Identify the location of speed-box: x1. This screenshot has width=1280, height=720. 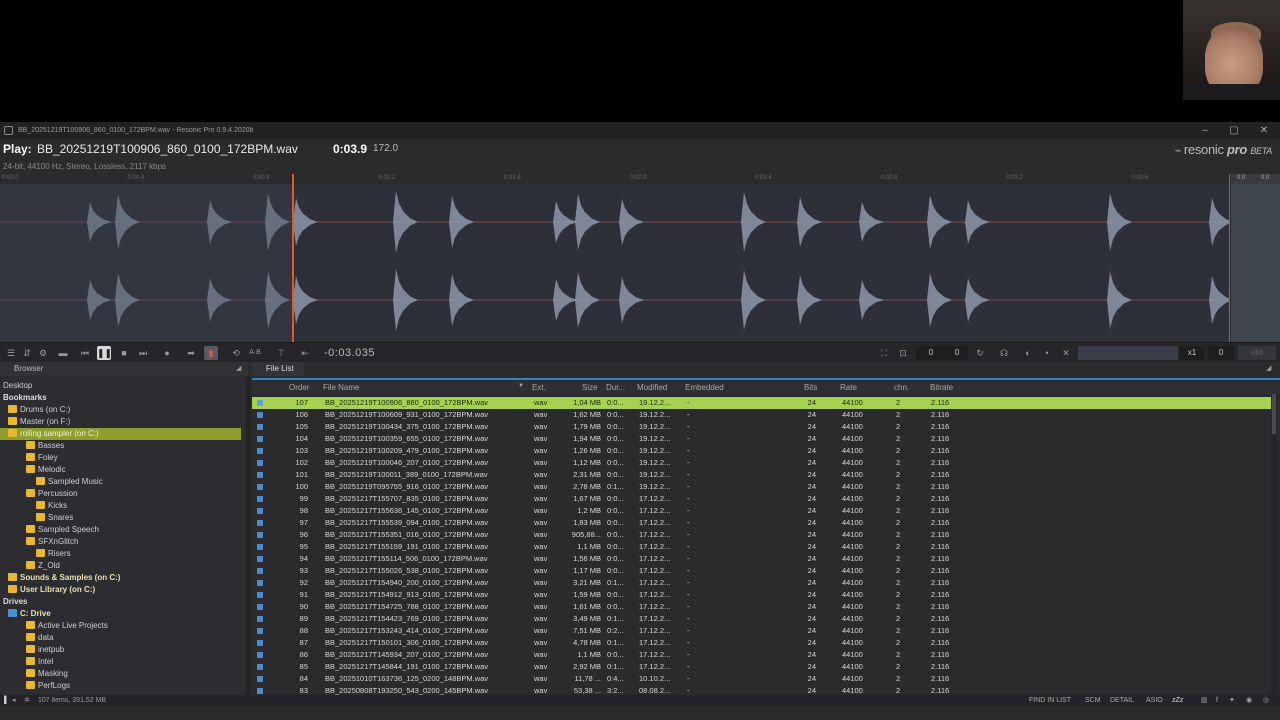
(1192, 353).